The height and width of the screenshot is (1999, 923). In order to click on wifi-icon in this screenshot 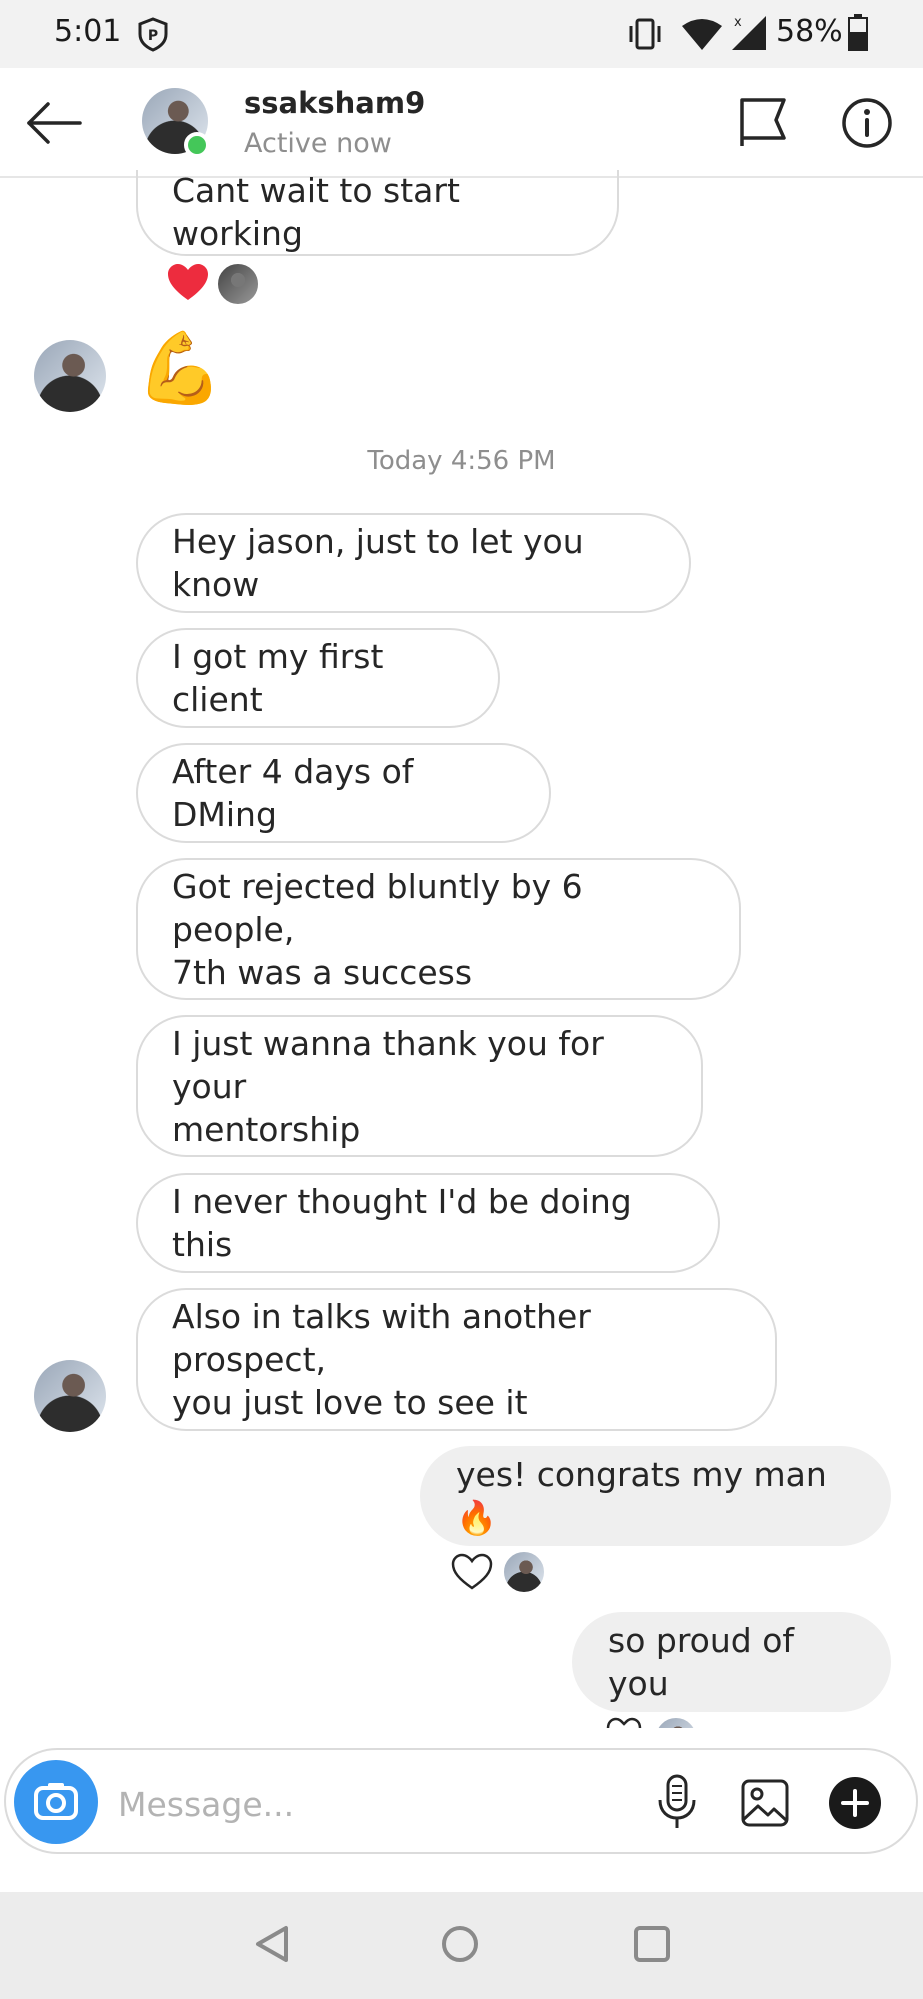, I will do `click(702, 34)`.